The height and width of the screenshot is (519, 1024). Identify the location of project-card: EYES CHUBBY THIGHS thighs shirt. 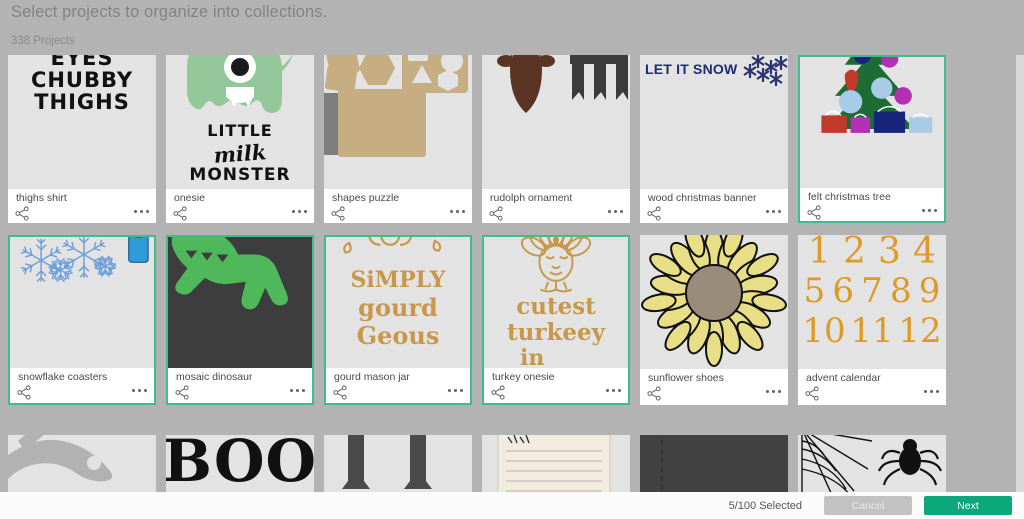
(82, 139).